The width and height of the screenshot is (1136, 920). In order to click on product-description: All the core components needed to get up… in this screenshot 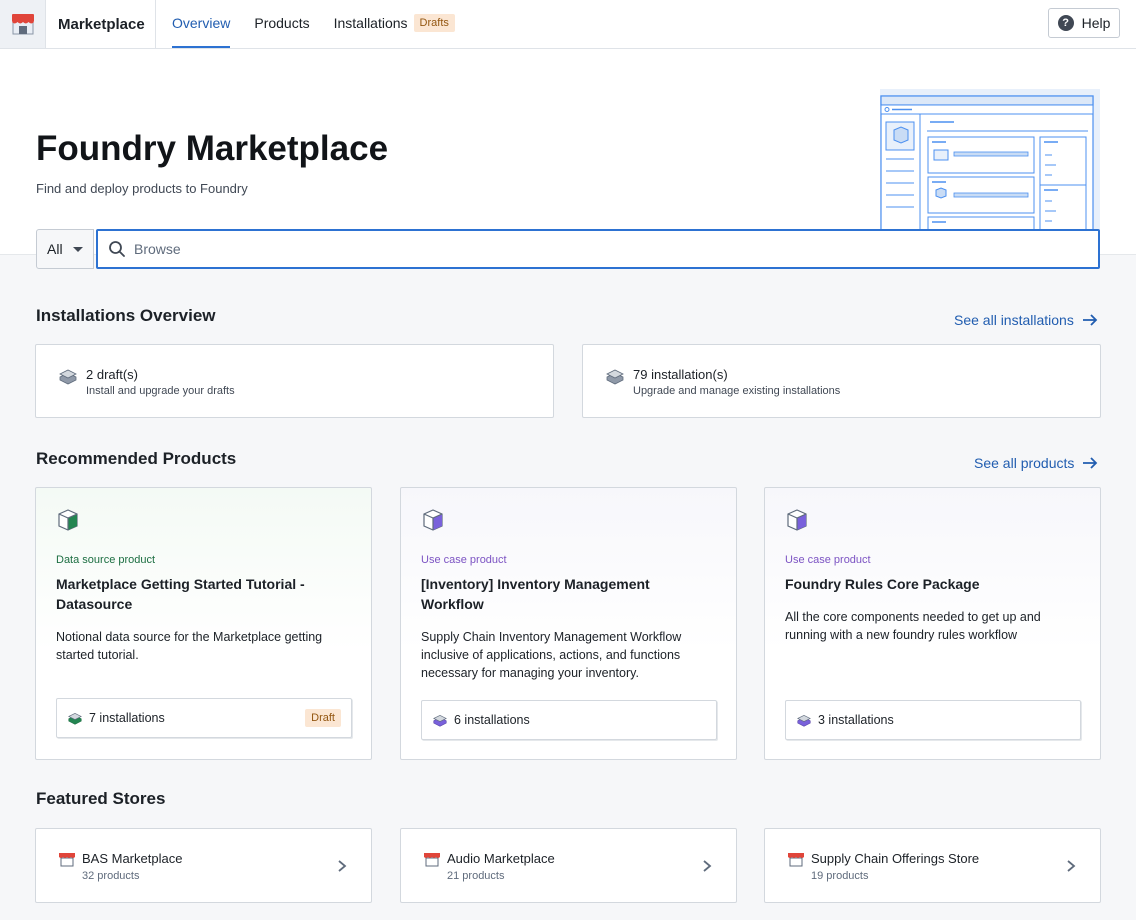, I will do `click(913, 626)`.